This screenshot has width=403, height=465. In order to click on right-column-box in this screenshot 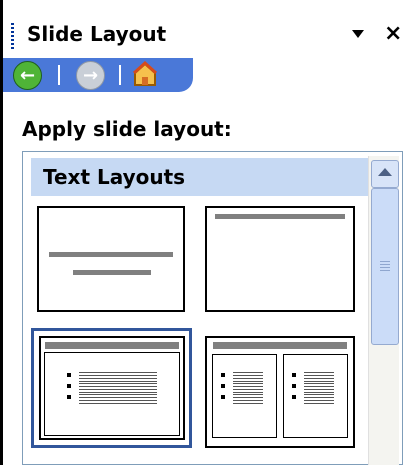, I will do `click(315, 396)`.